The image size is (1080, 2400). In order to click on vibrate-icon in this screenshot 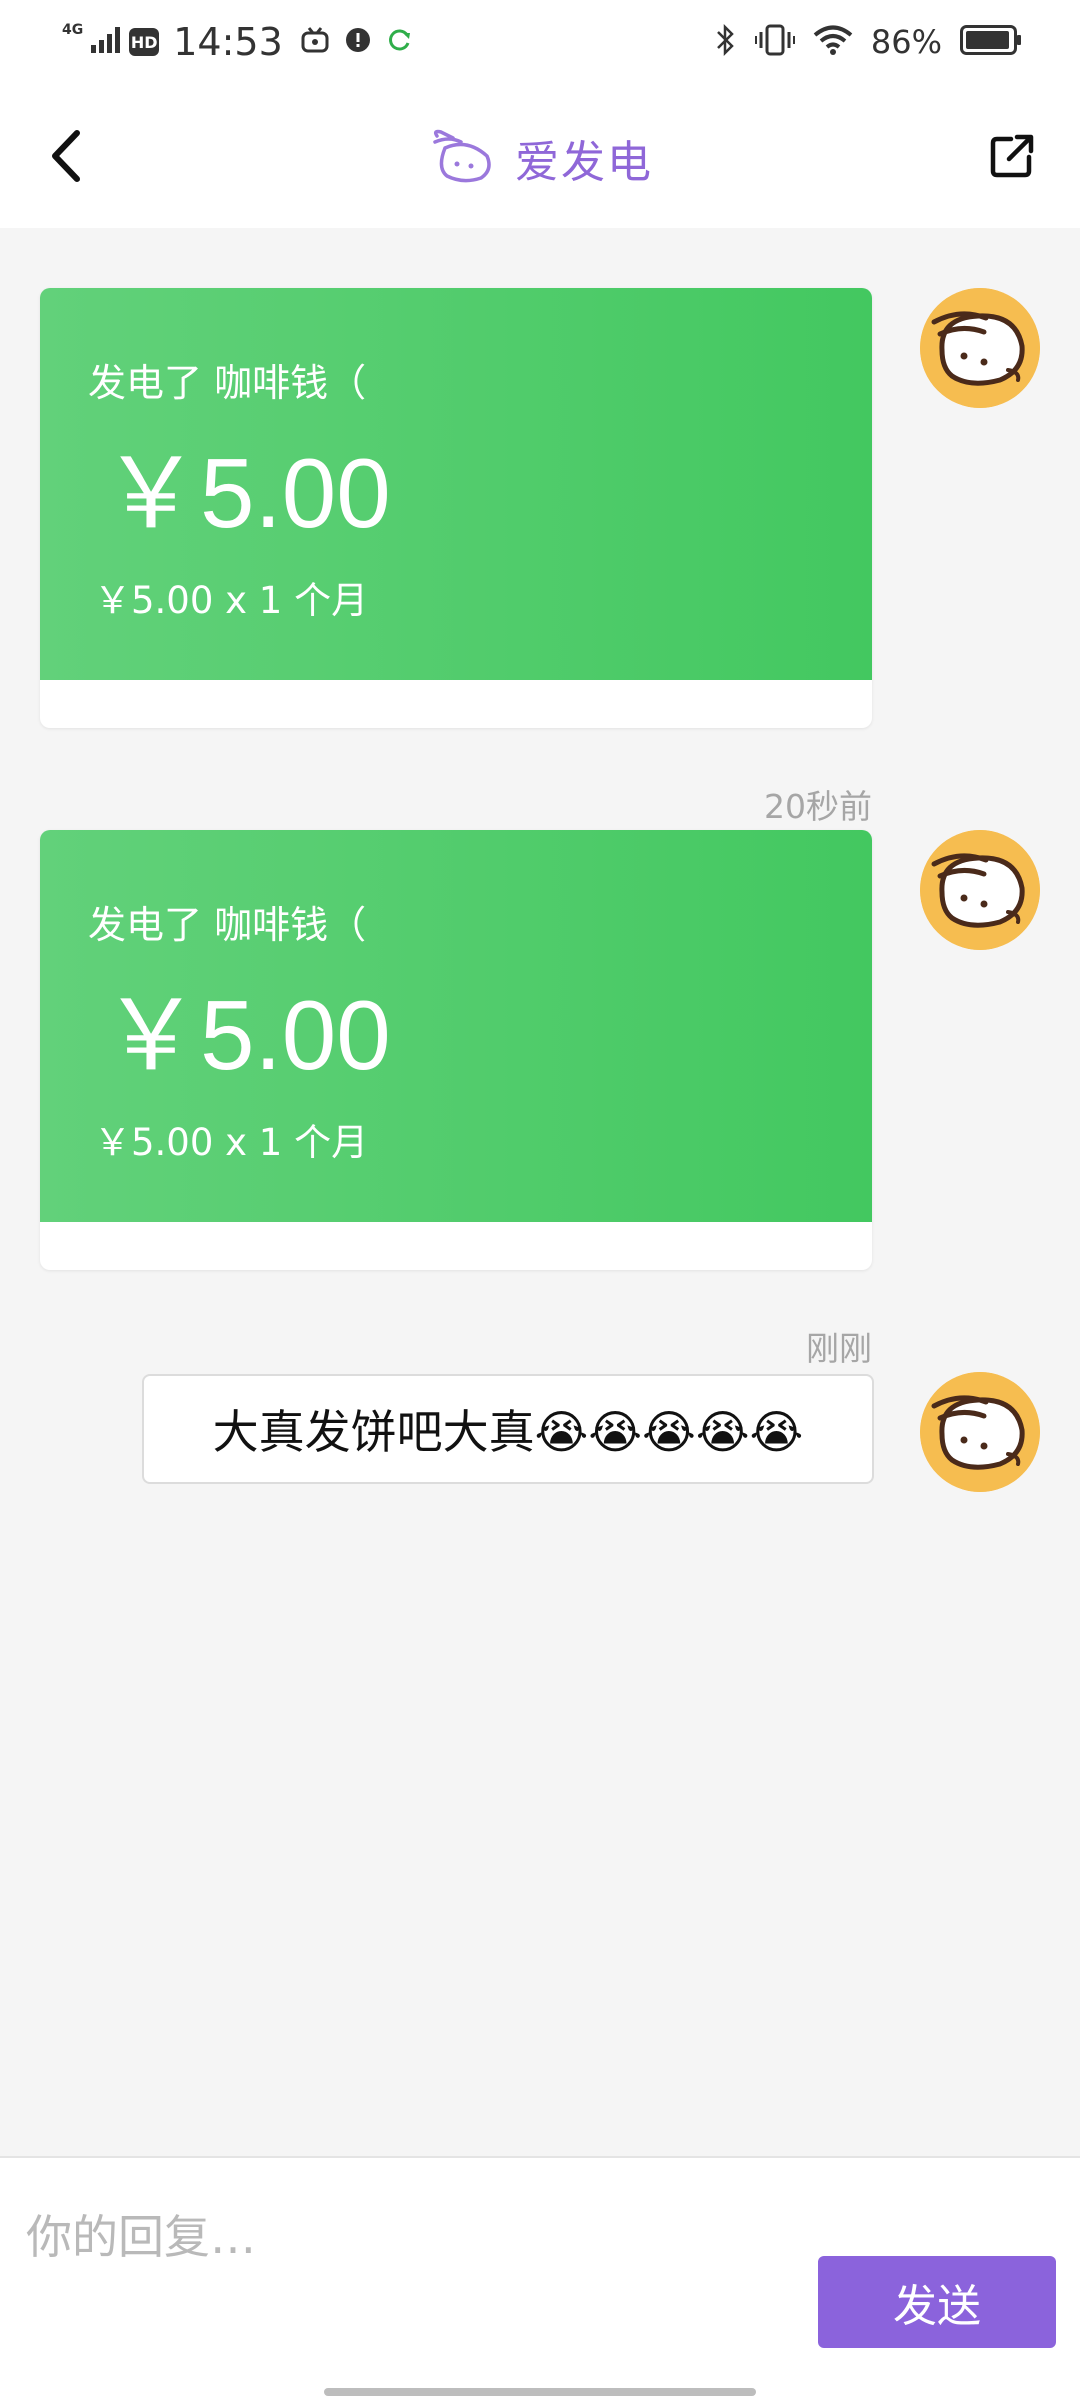, I will do `click(774, 42)`.